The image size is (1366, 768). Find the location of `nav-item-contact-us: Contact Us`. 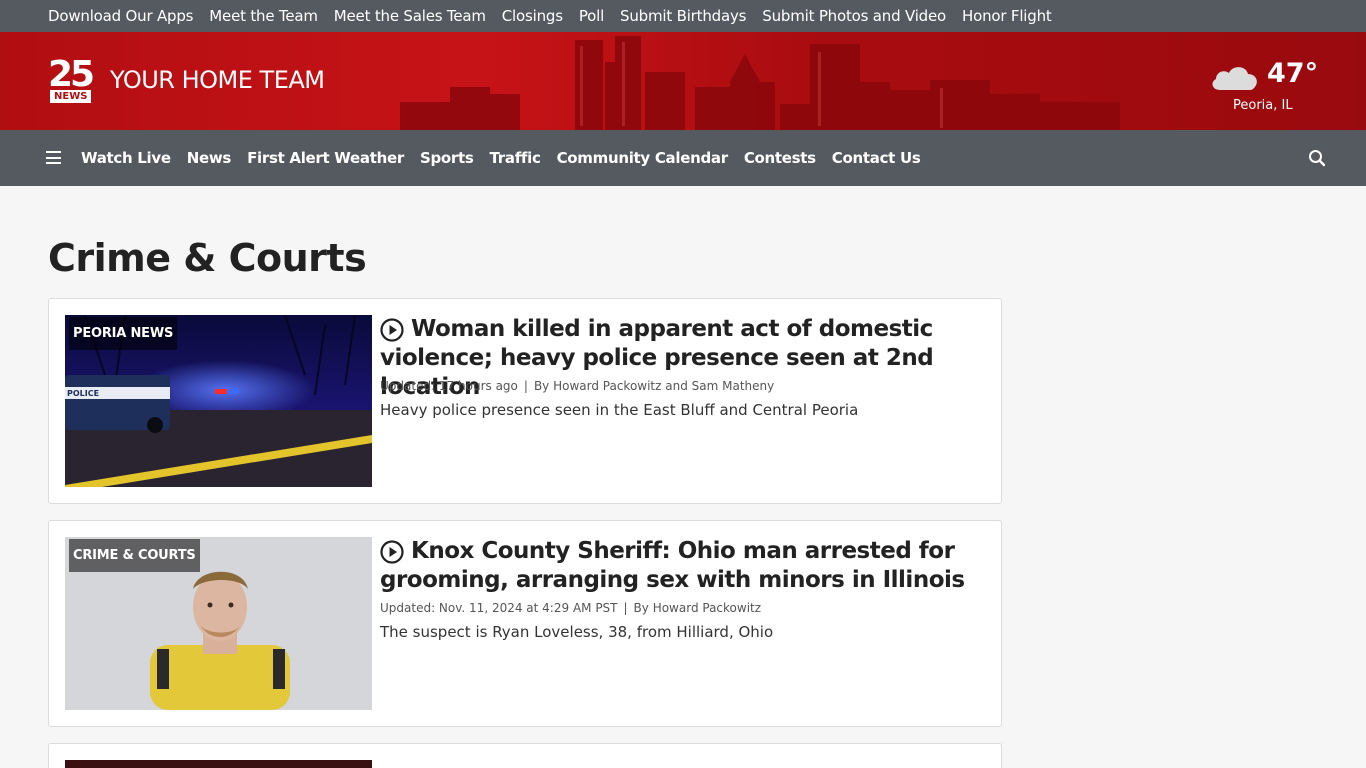

nav-item-contact-us: Contact Us is located at coordinates (876, 158).